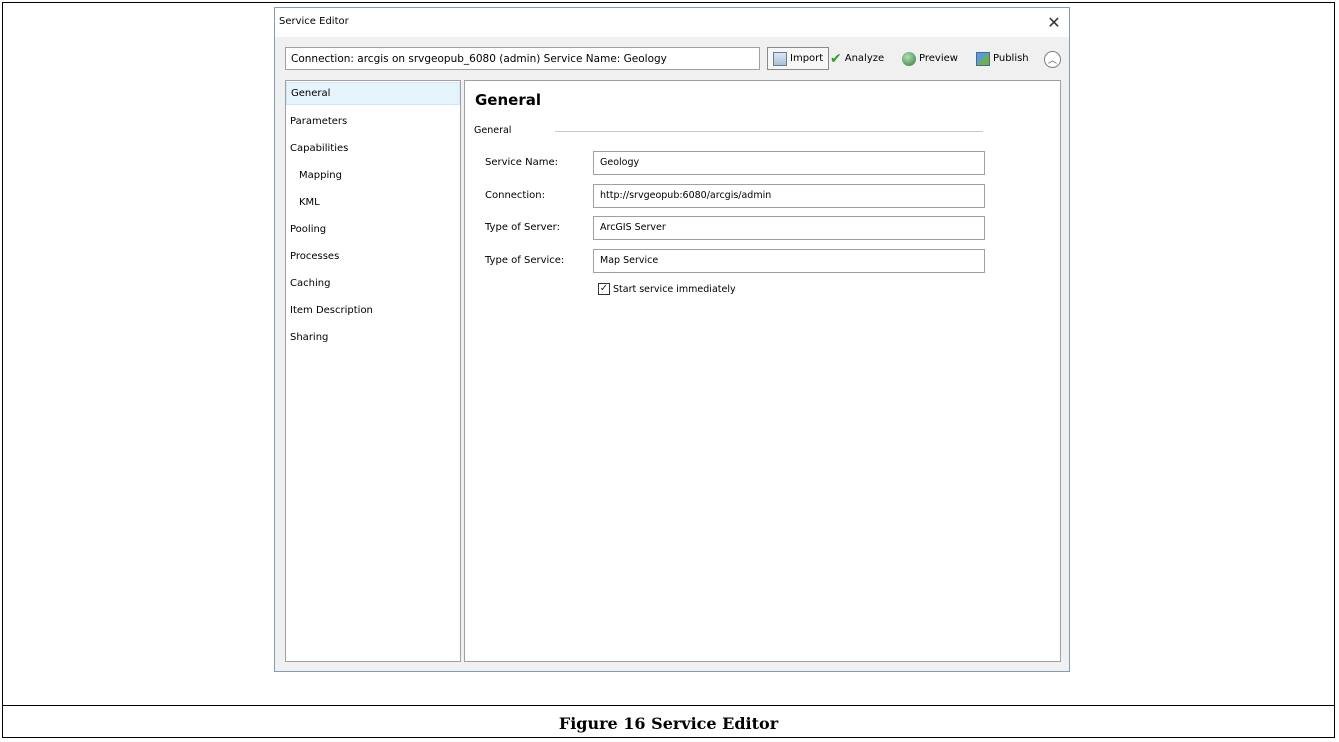 This screenshot has width=1339, height=742. What do you see at coordinates (522, 162) in the screenshot?
I see `service-name-label: Service Name:` at bounding box center [522, 162].